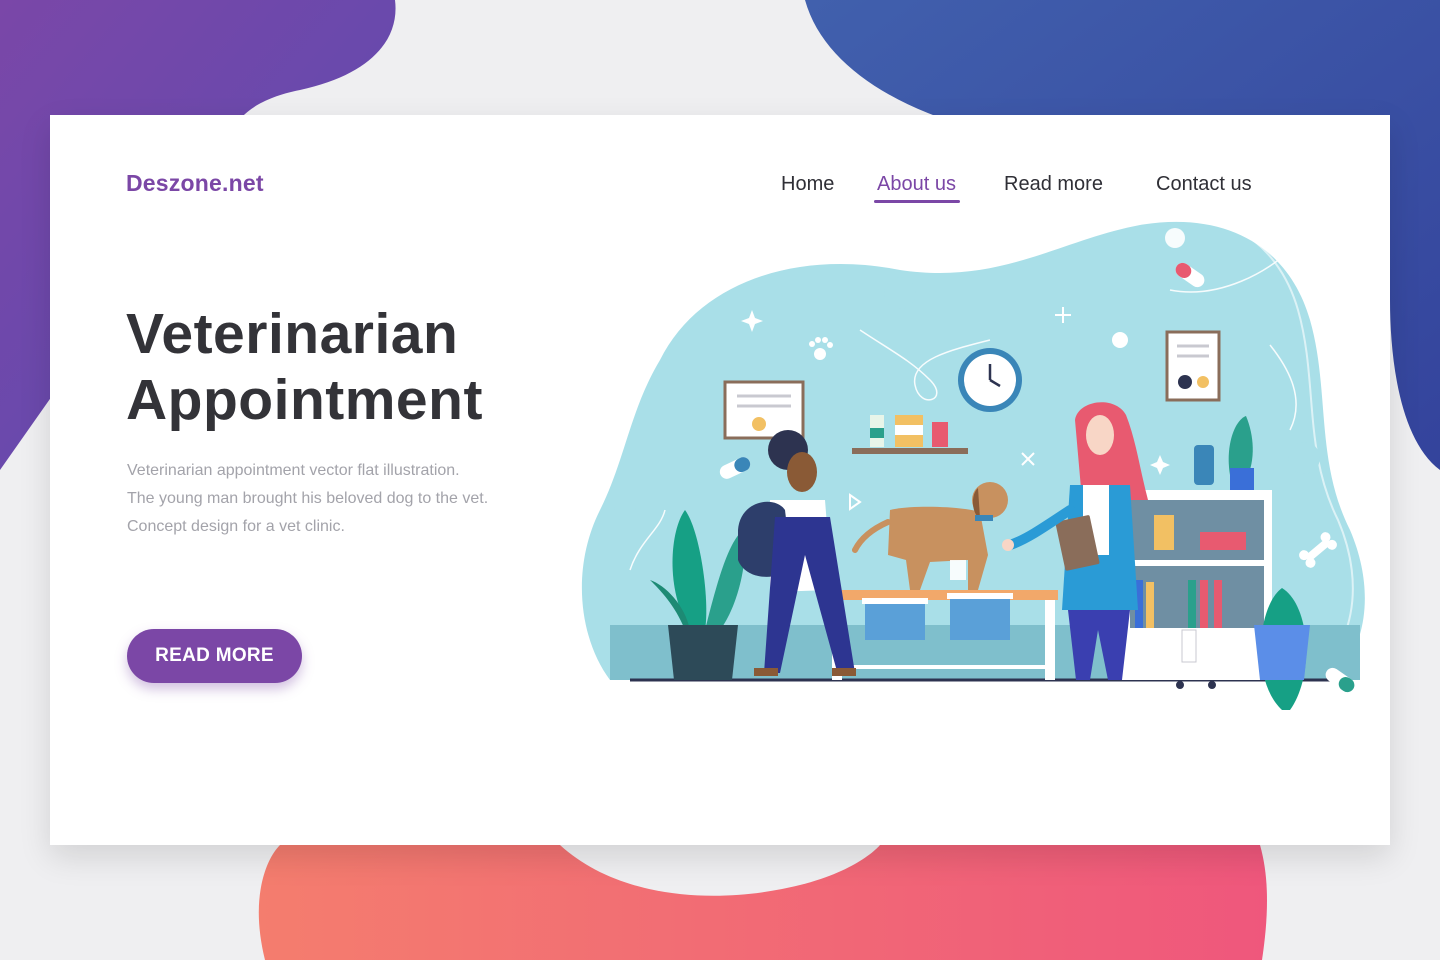  What do you see at coordinates (807, 184) in the screenshot?
I see `nav-home: Home` at bounding box center [807, 184].